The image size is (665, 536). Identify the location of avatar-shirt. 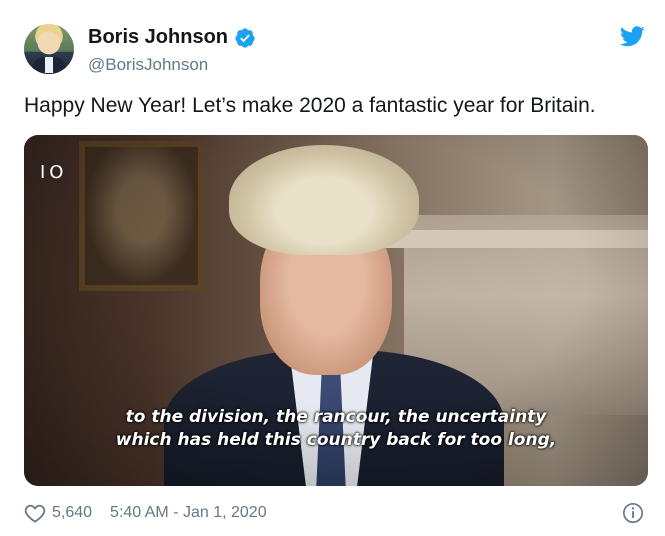
(49, 65).